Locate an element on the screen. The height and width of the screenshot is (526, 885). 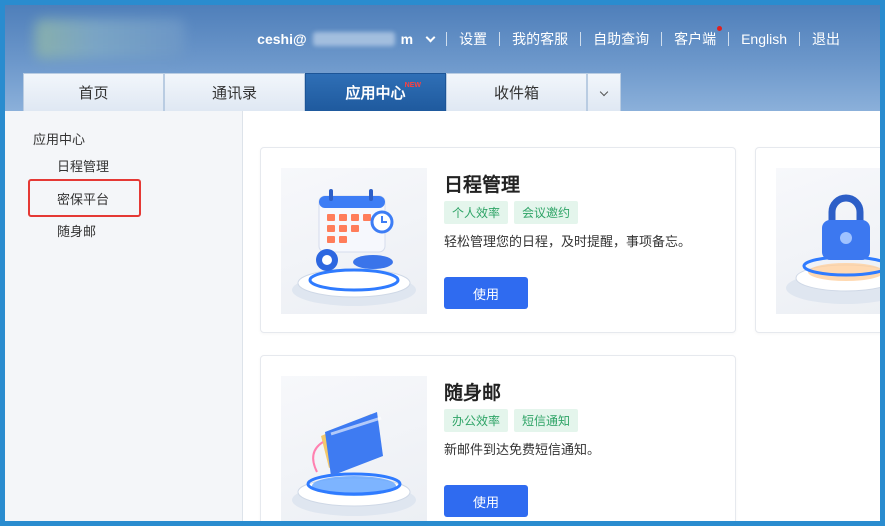
tab-inbox: 收件箱 is located at coordinates (516, 92).